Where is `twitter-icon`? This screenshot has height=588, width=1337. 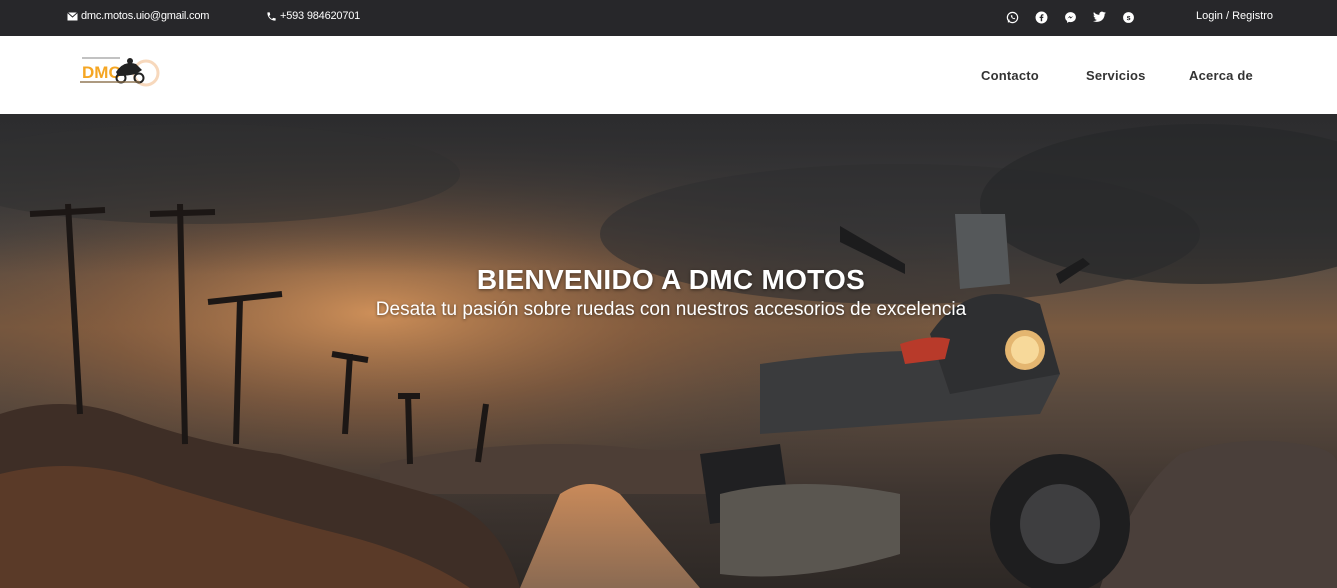
twitter-icon is located at coordinates (1099, 17).